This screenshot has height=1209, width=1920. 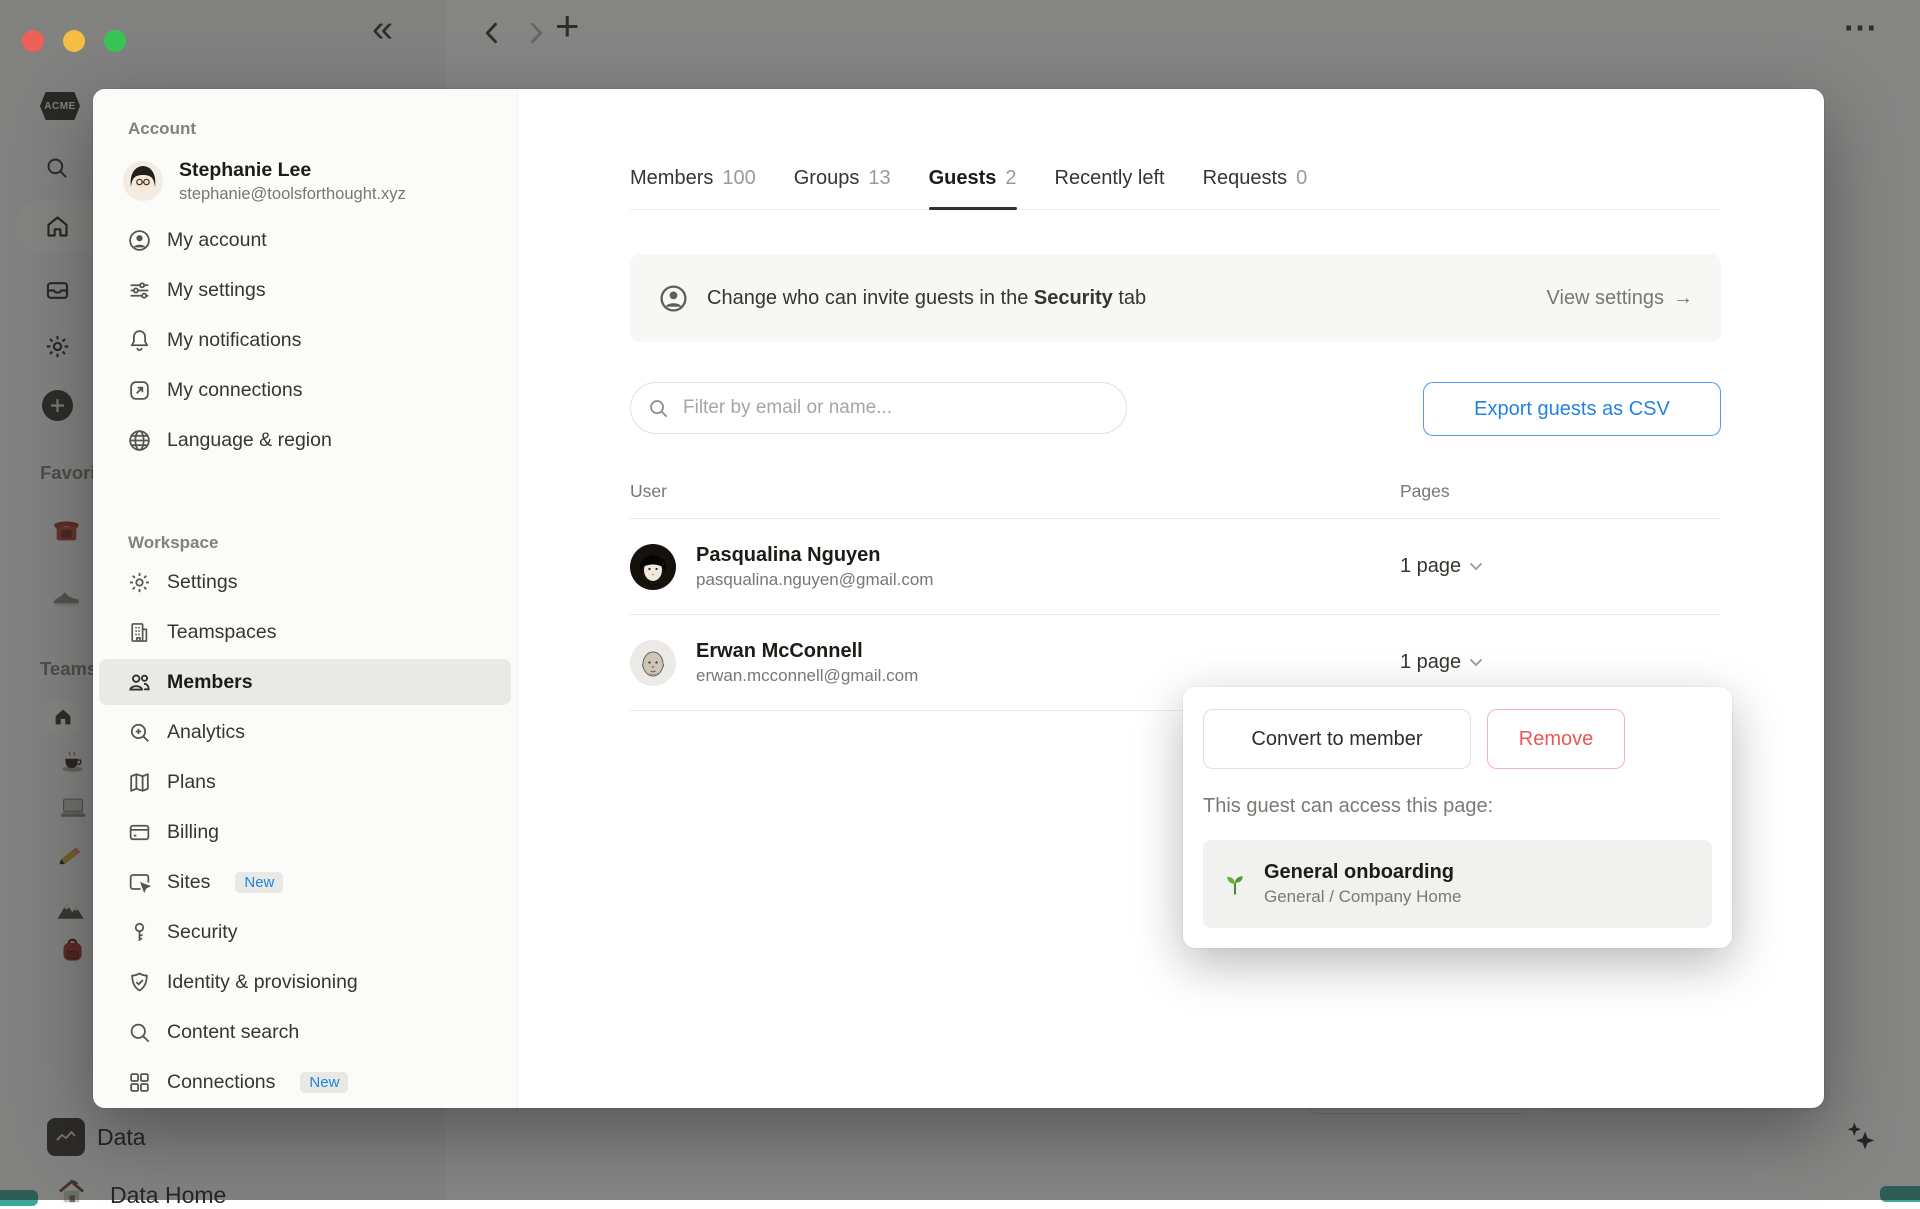 I want to click on traffic-light-close, so click(x=33, y=41).